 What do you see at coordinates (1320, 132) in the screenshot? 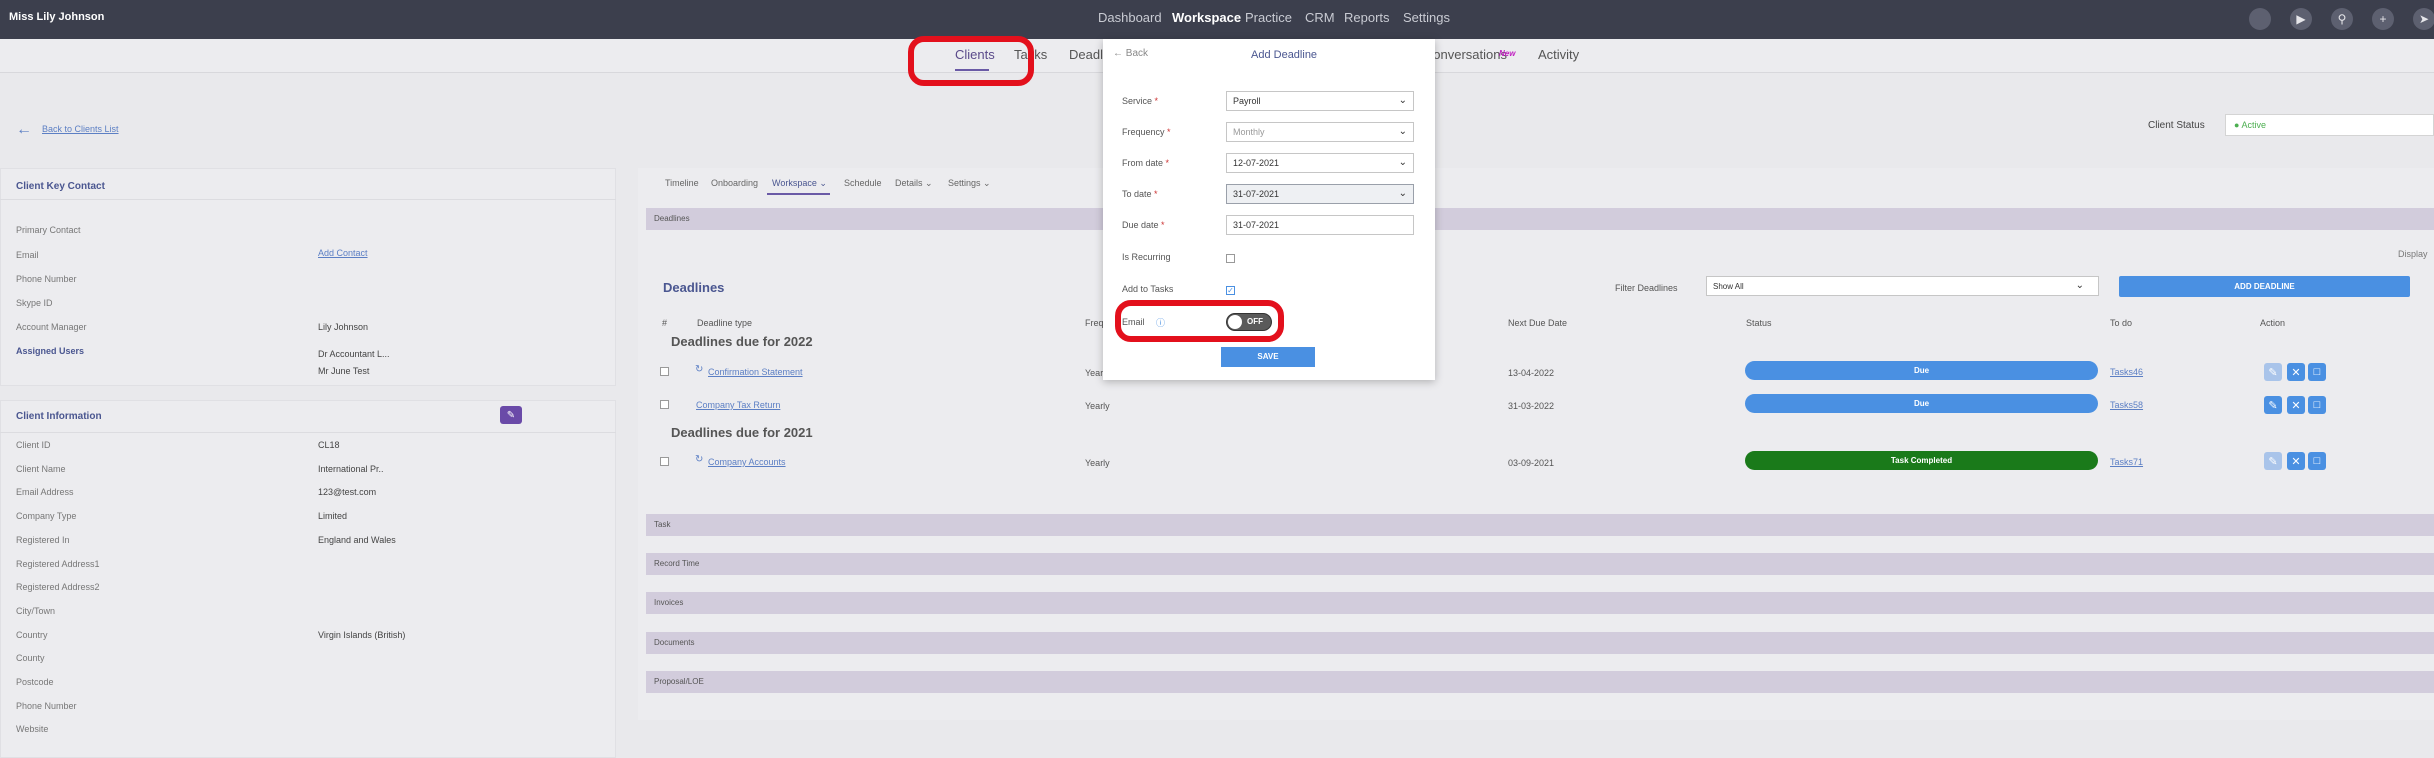
I see `frequency-select: Monthly ⌄` at bounding box center [1320, 132].